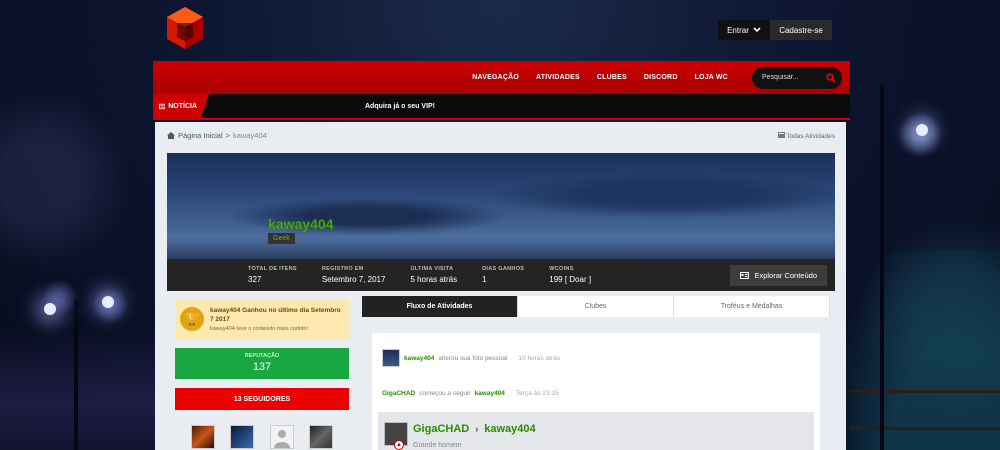 This screenshot has width=1000, height=450. I want to click on feed-action: alterou sua foto pessoal, so click(473, 358).